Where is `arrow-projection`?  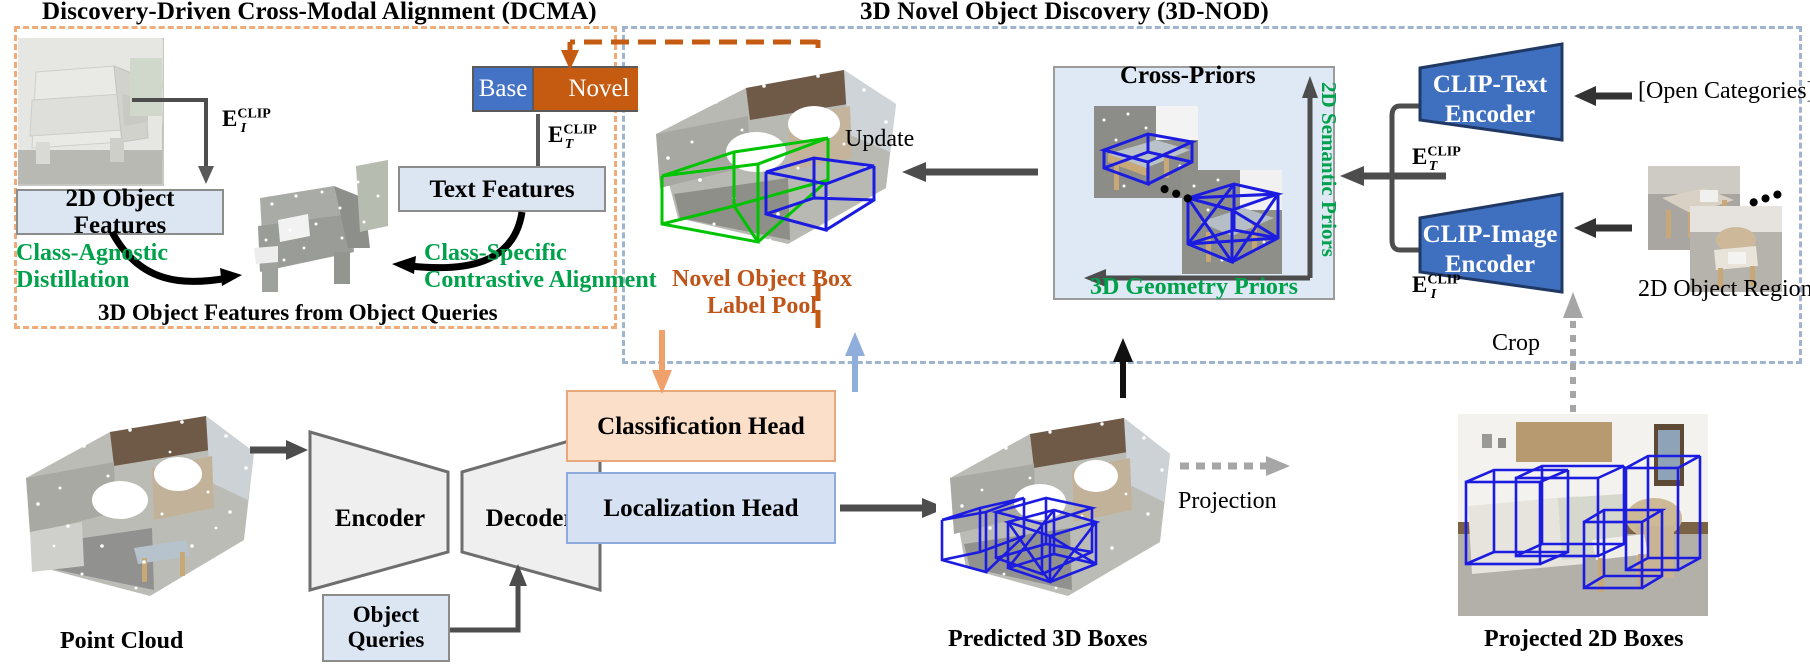 arrow-projection is located at coordinates (1235, 466).